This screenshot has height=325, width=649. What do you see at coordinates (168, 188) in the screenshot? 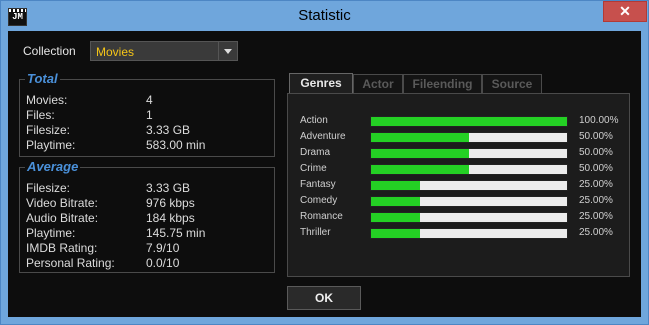
I see `avg-filesize-value: 3.33 GB` at bounding box center [168, 188].